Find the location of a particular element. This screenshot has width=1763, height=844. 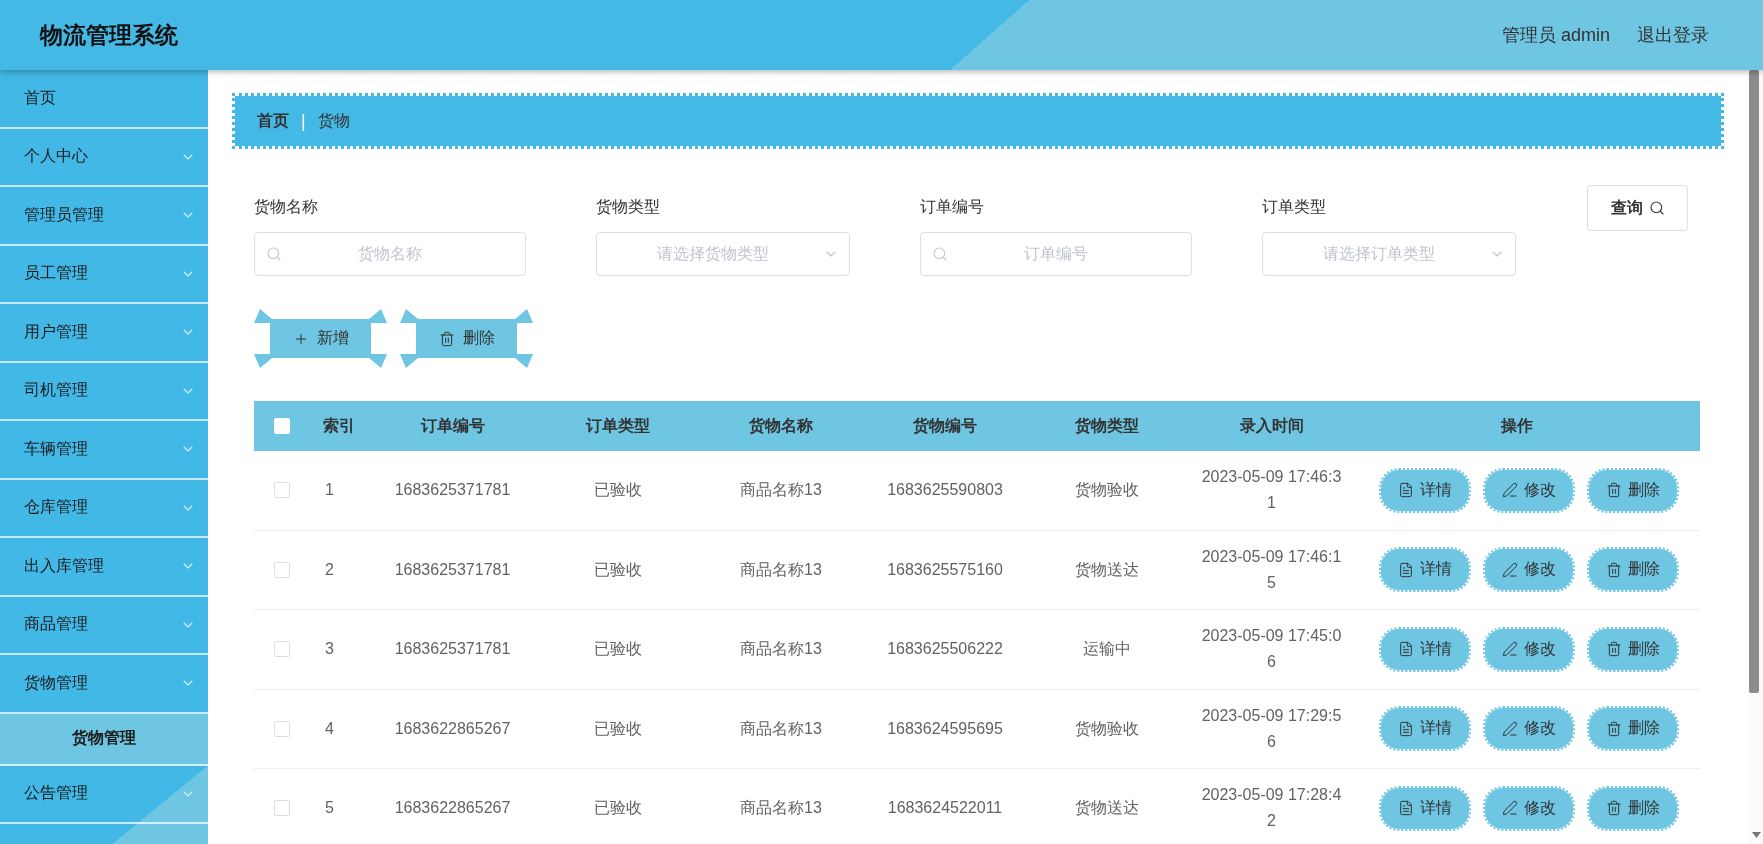

select-all-checkbox is located at coordinates (282, 426).